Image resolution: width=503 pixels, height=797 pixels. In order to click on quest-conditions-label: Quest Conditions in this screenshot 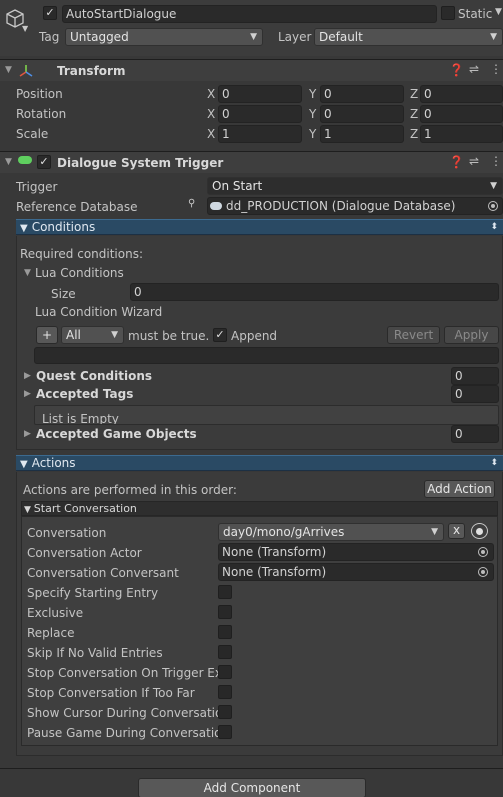, I will do `click(94, 376)`.